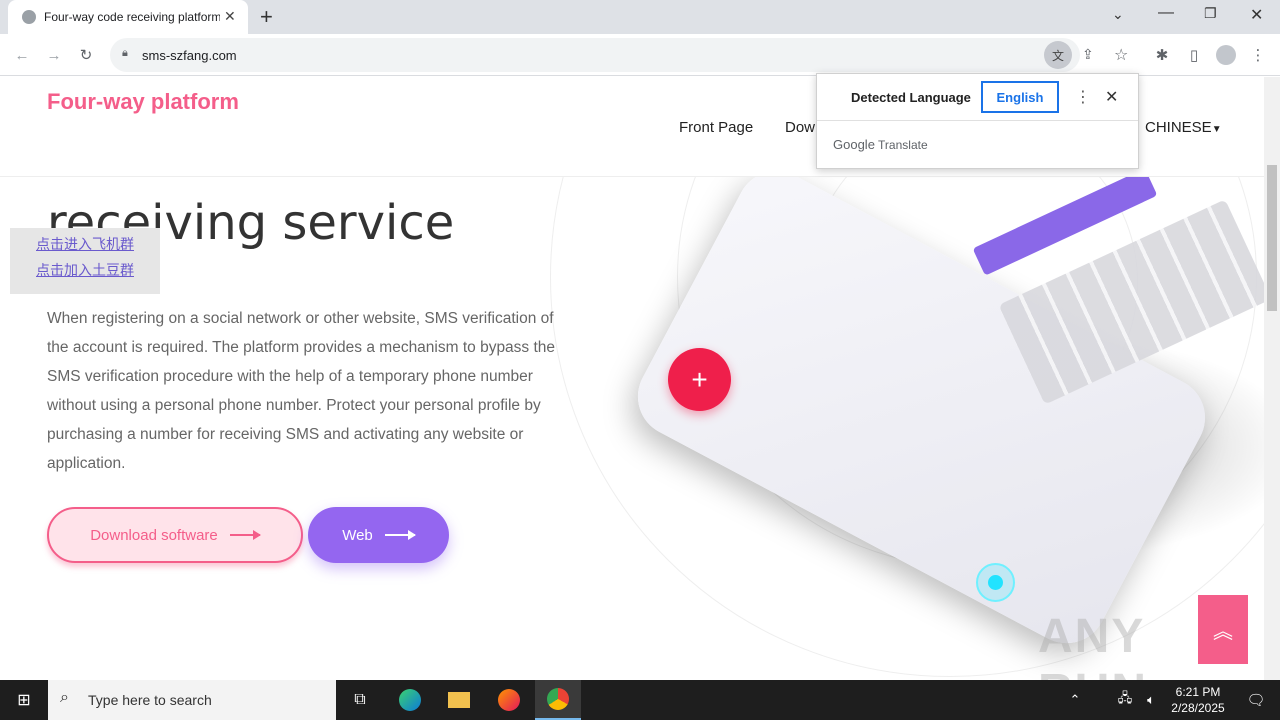 The height and width of the screenshot is (720, 1280). I want to click on edge-icon, so click(410, 700).